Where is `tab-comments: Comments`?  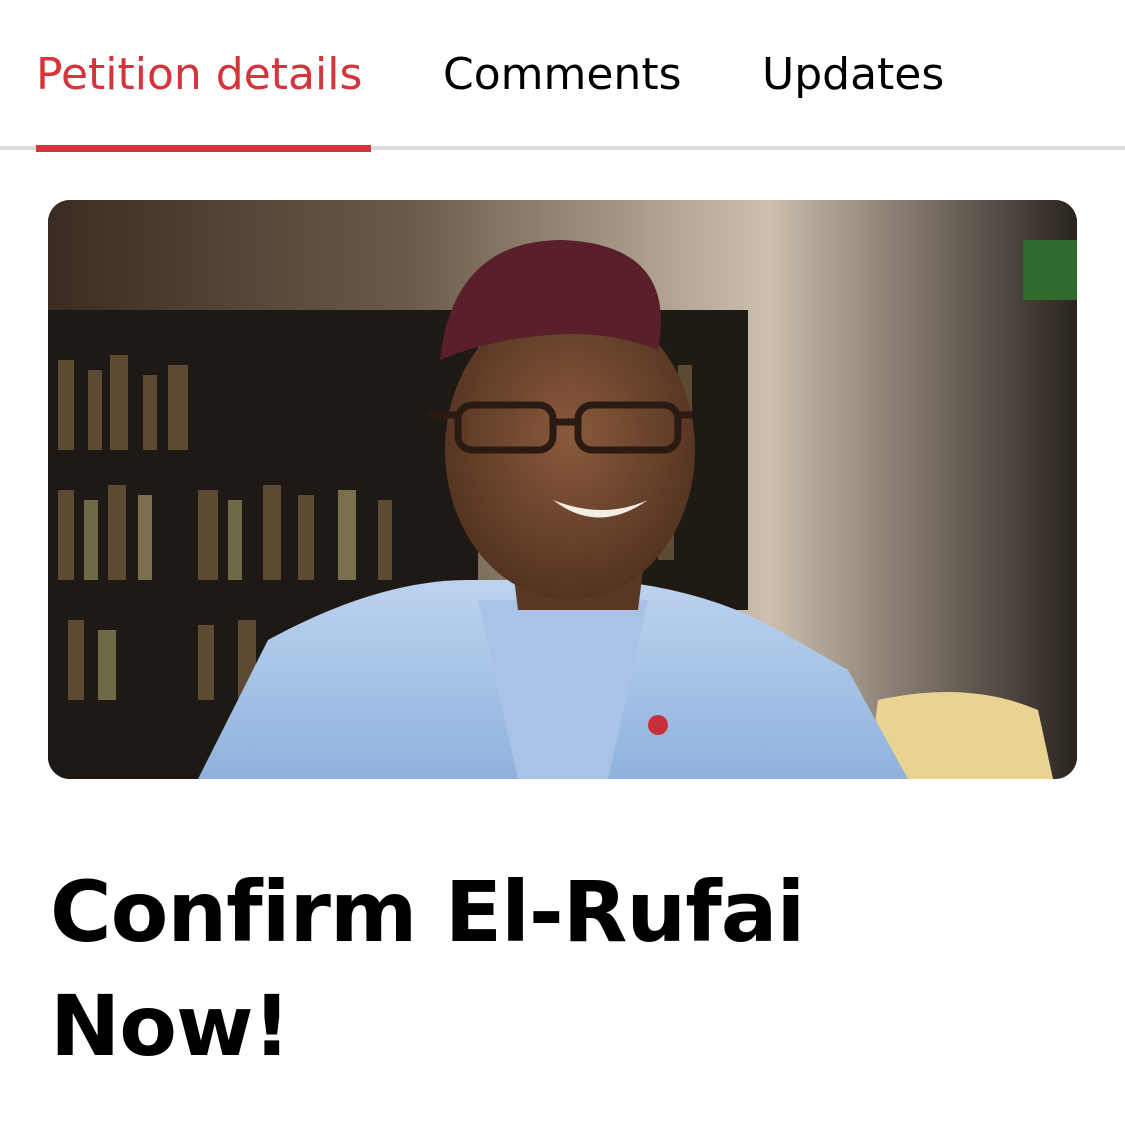 tab-comments: Comments is located at coordinates (562, 75).